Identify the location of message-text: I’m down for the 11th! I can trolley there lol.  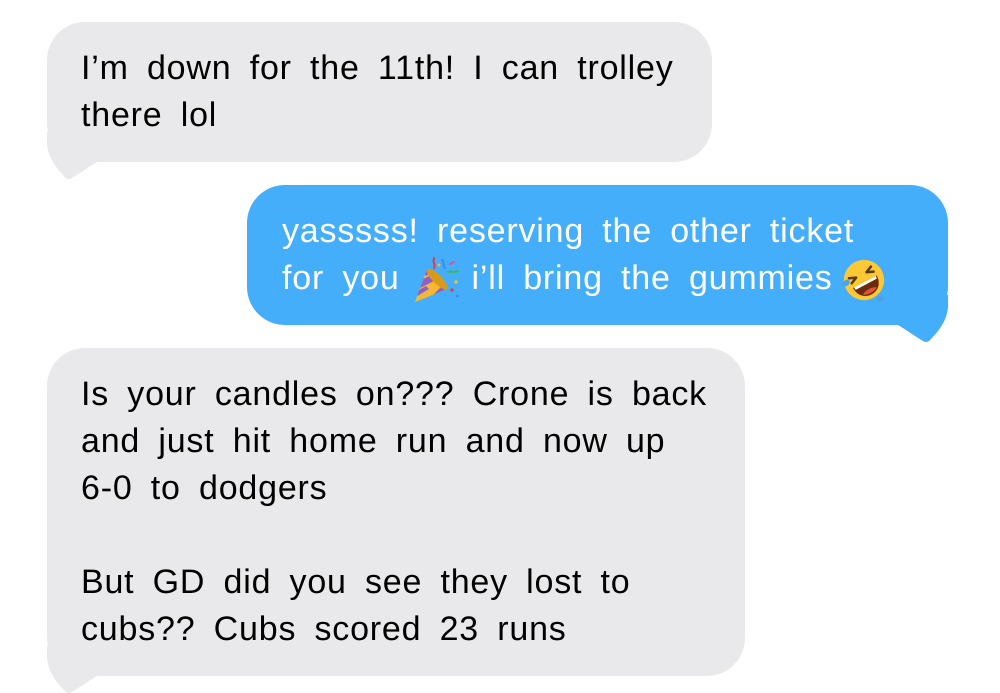
(378, 92).